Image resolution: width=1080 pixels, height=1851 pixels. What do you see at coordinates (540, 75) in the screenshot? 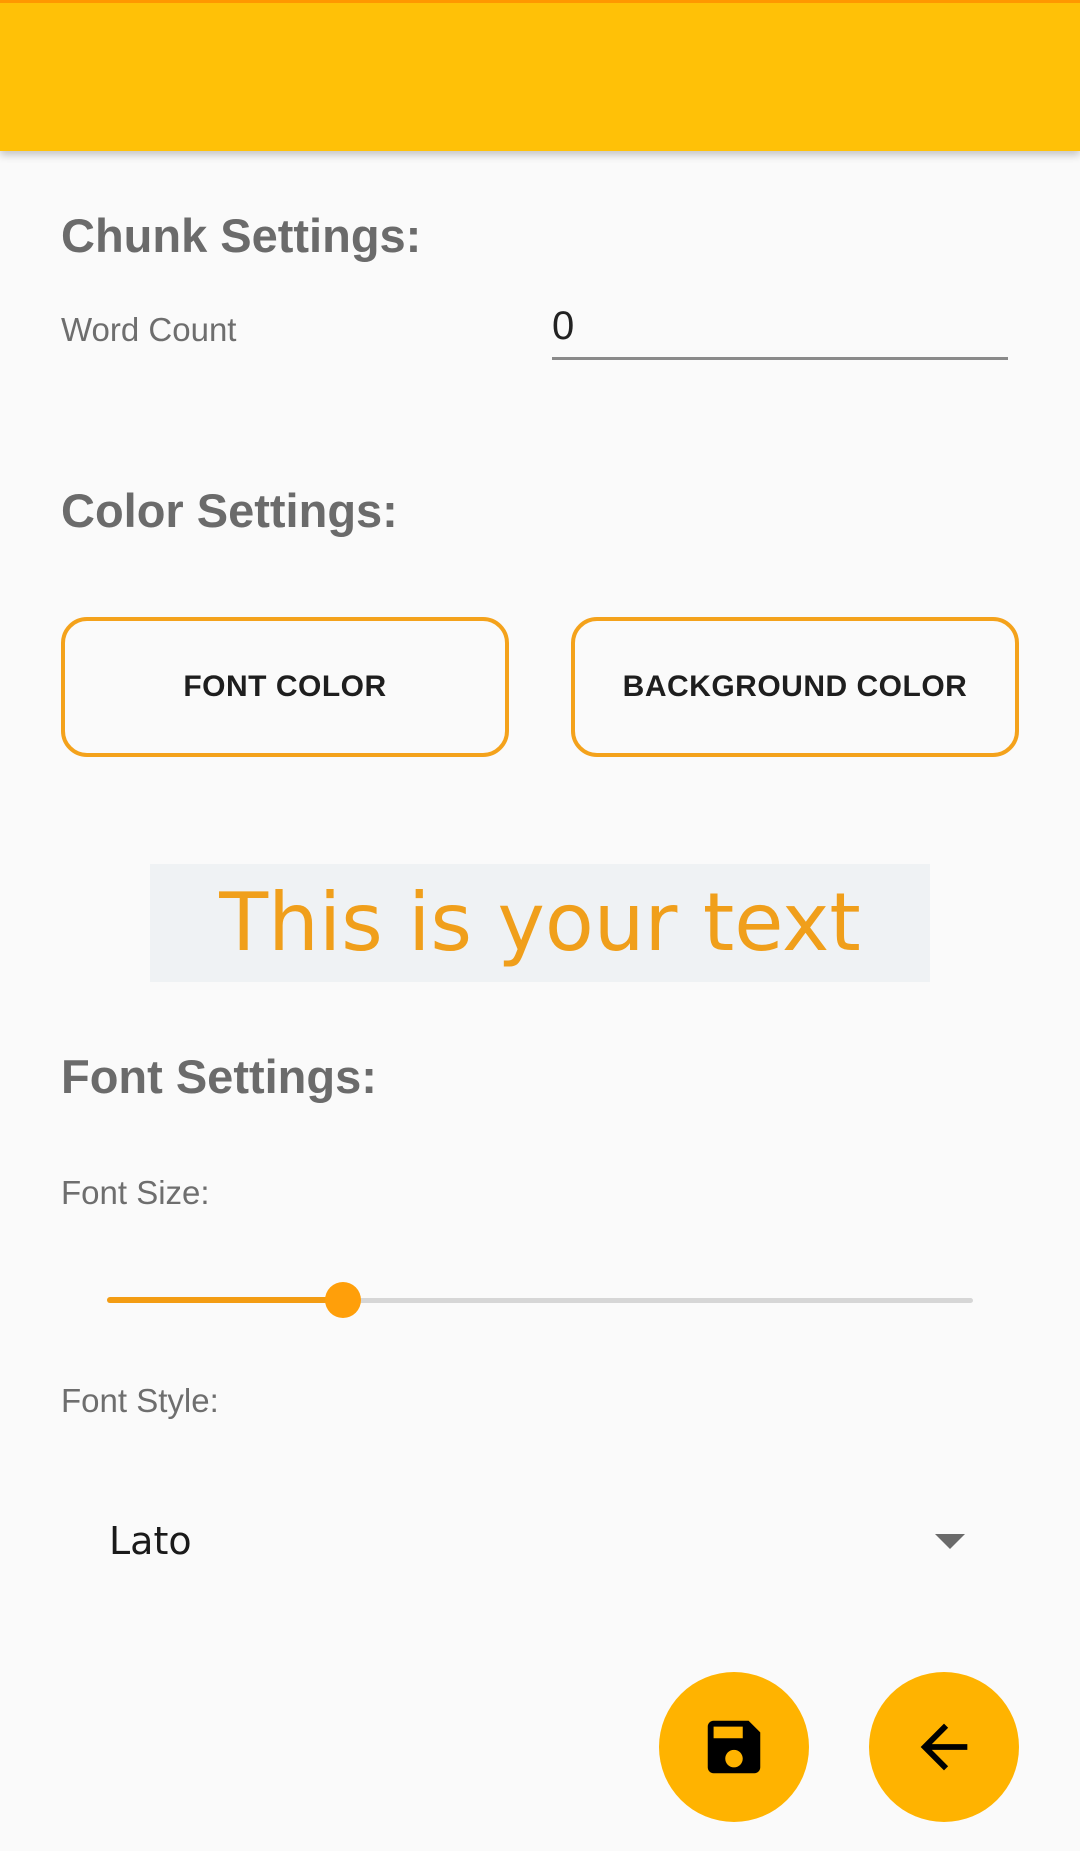
I see `app-bar` at bounding box center [540, 75].